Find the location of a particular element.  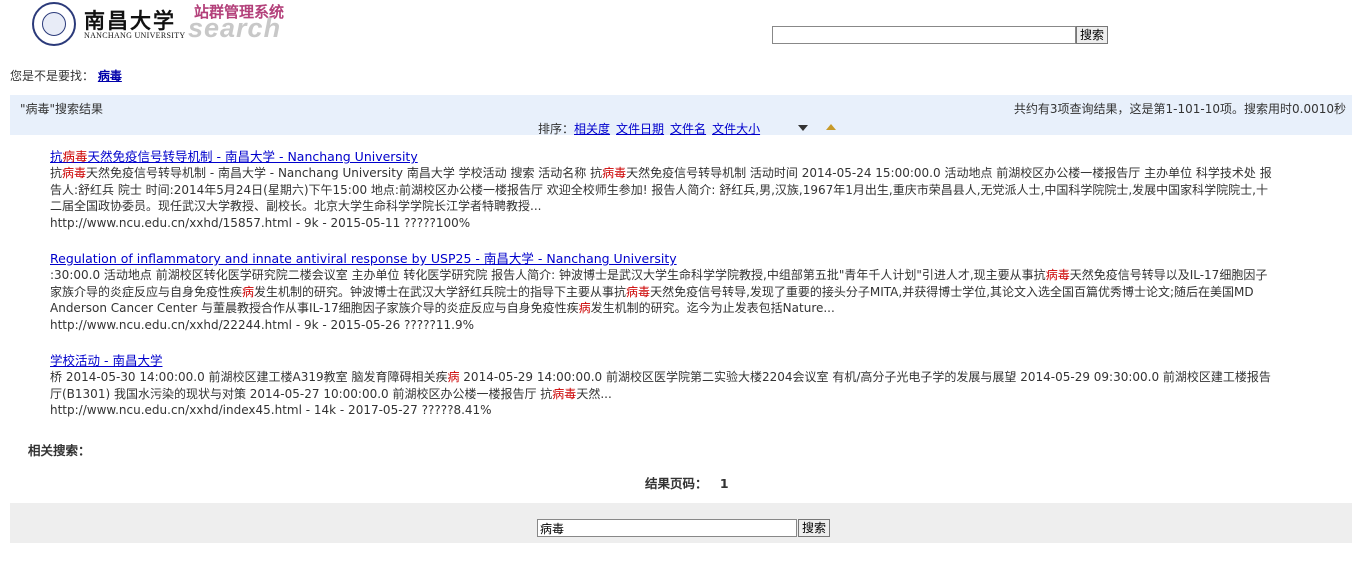

did-you-mean: 您是不是要找： 病毒 is located at coordinates (66, 75).